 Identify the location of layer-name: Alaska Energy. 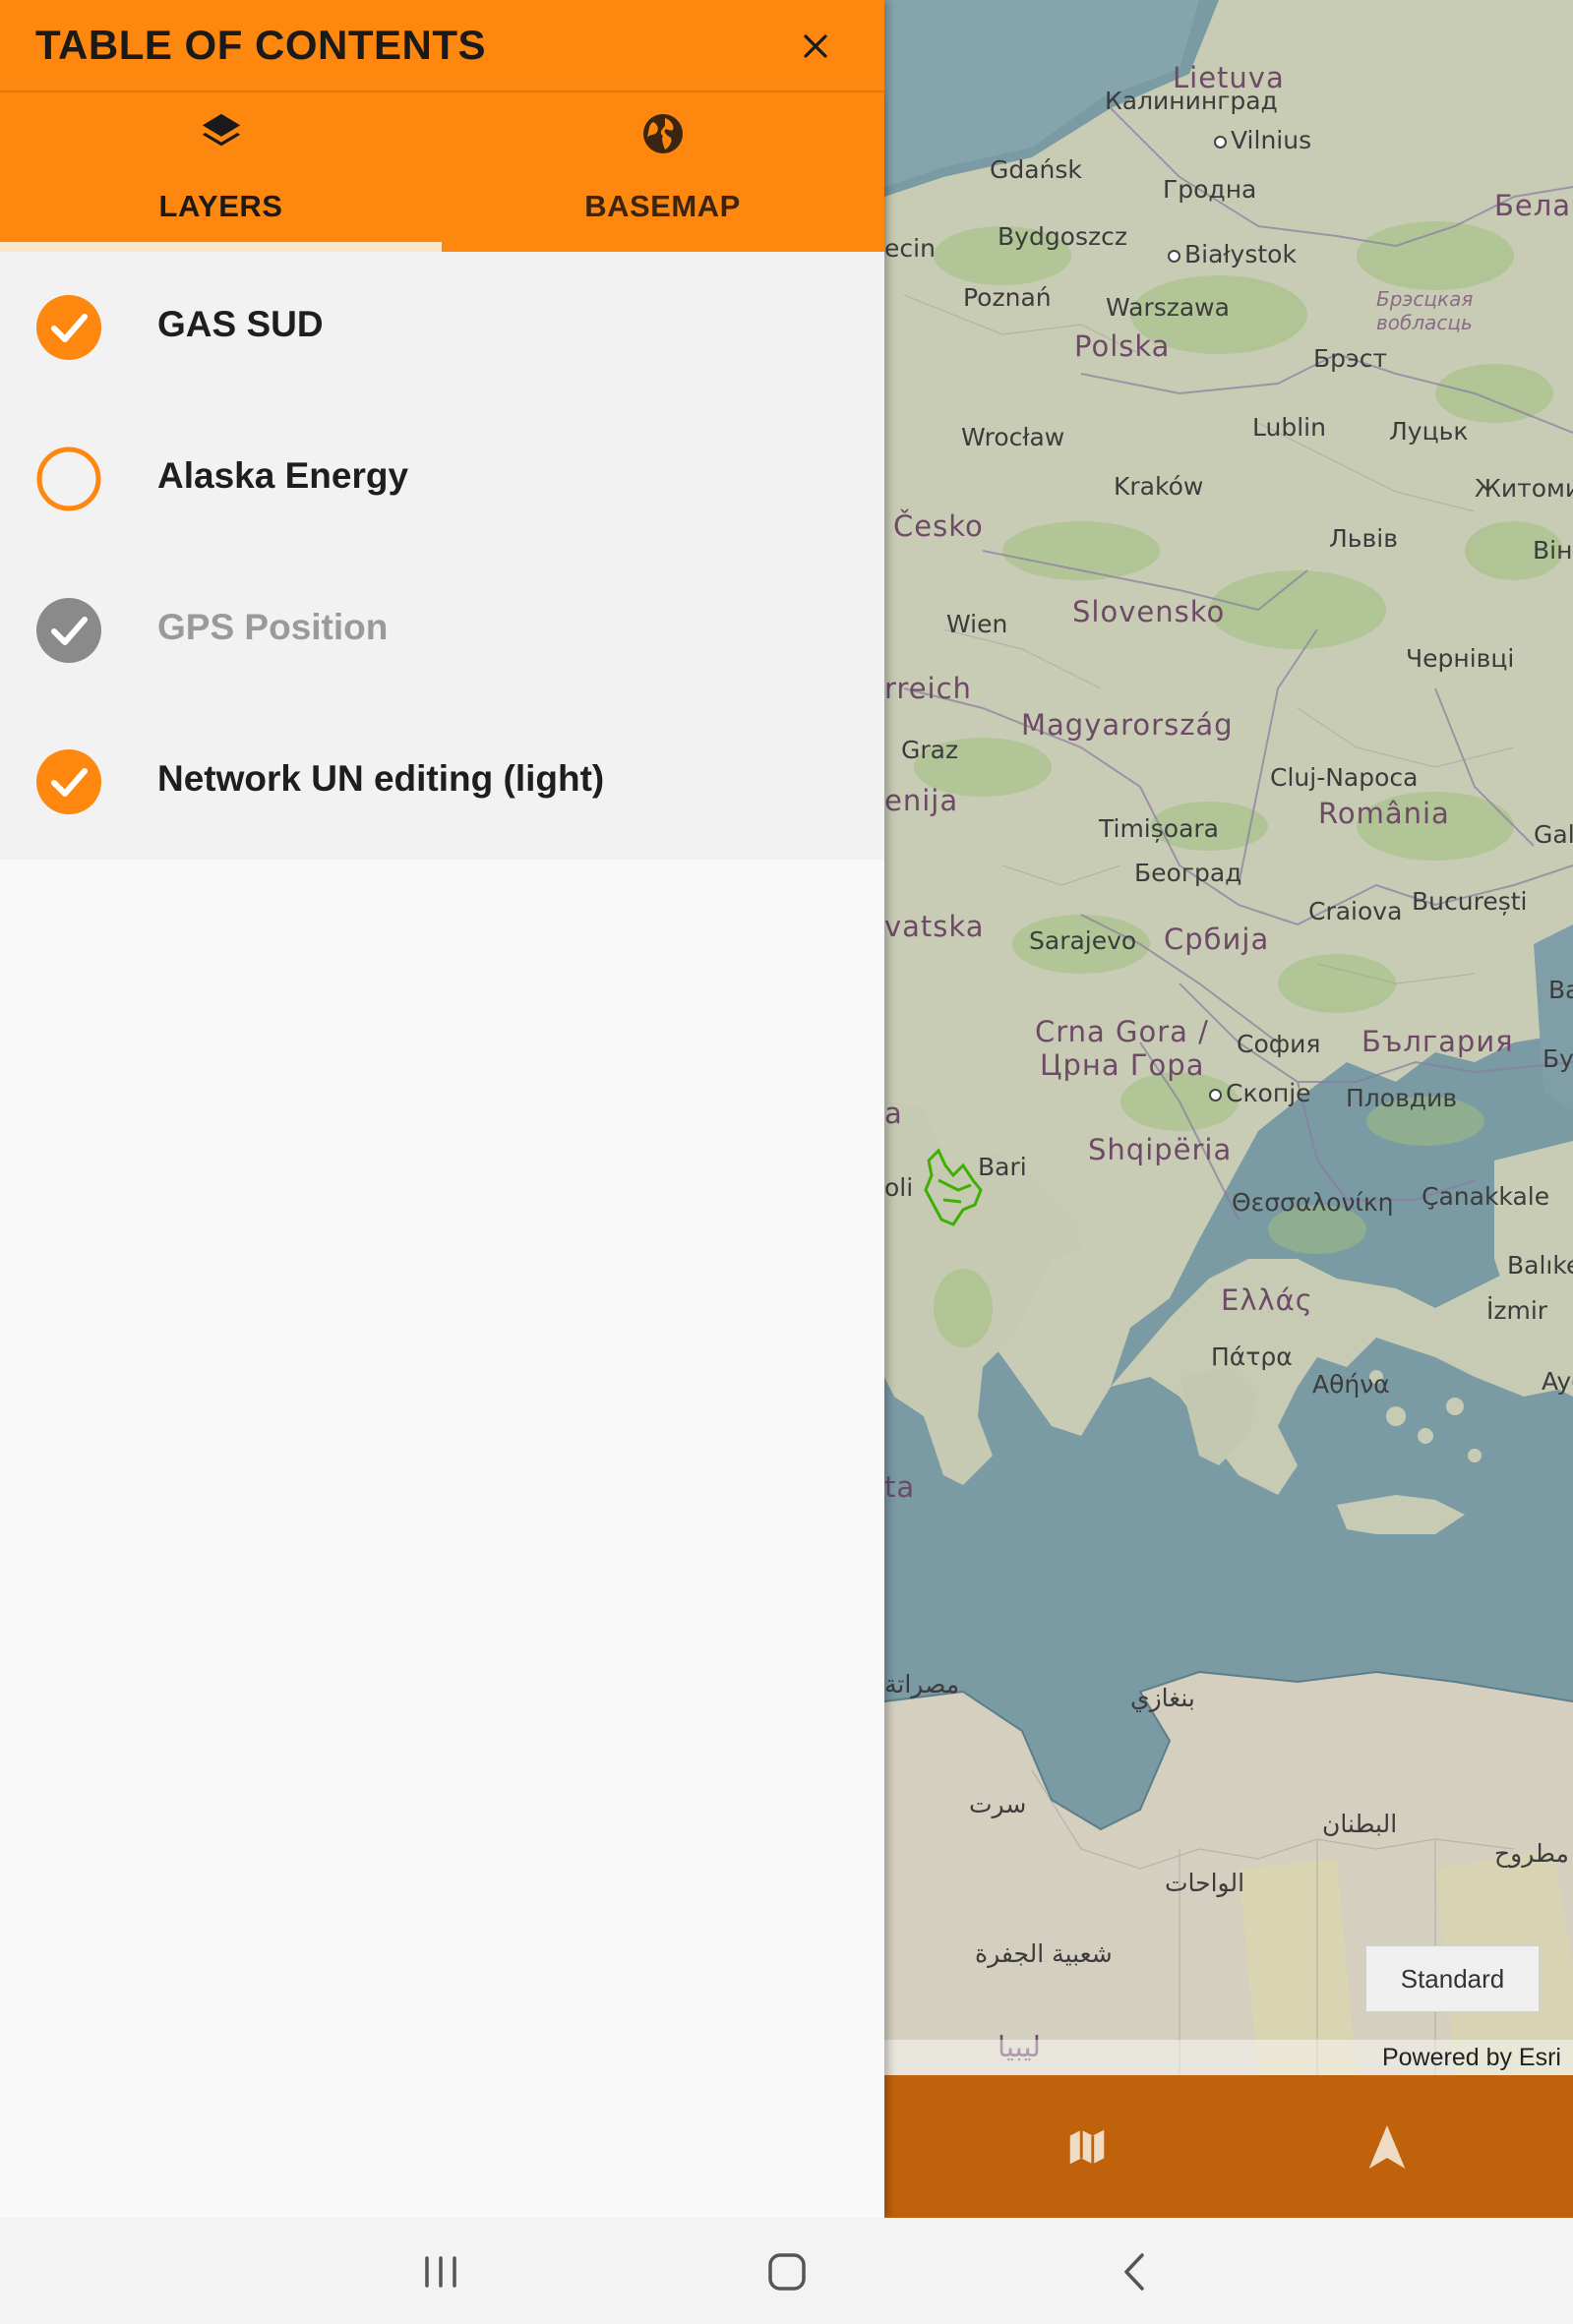
(283, 475).